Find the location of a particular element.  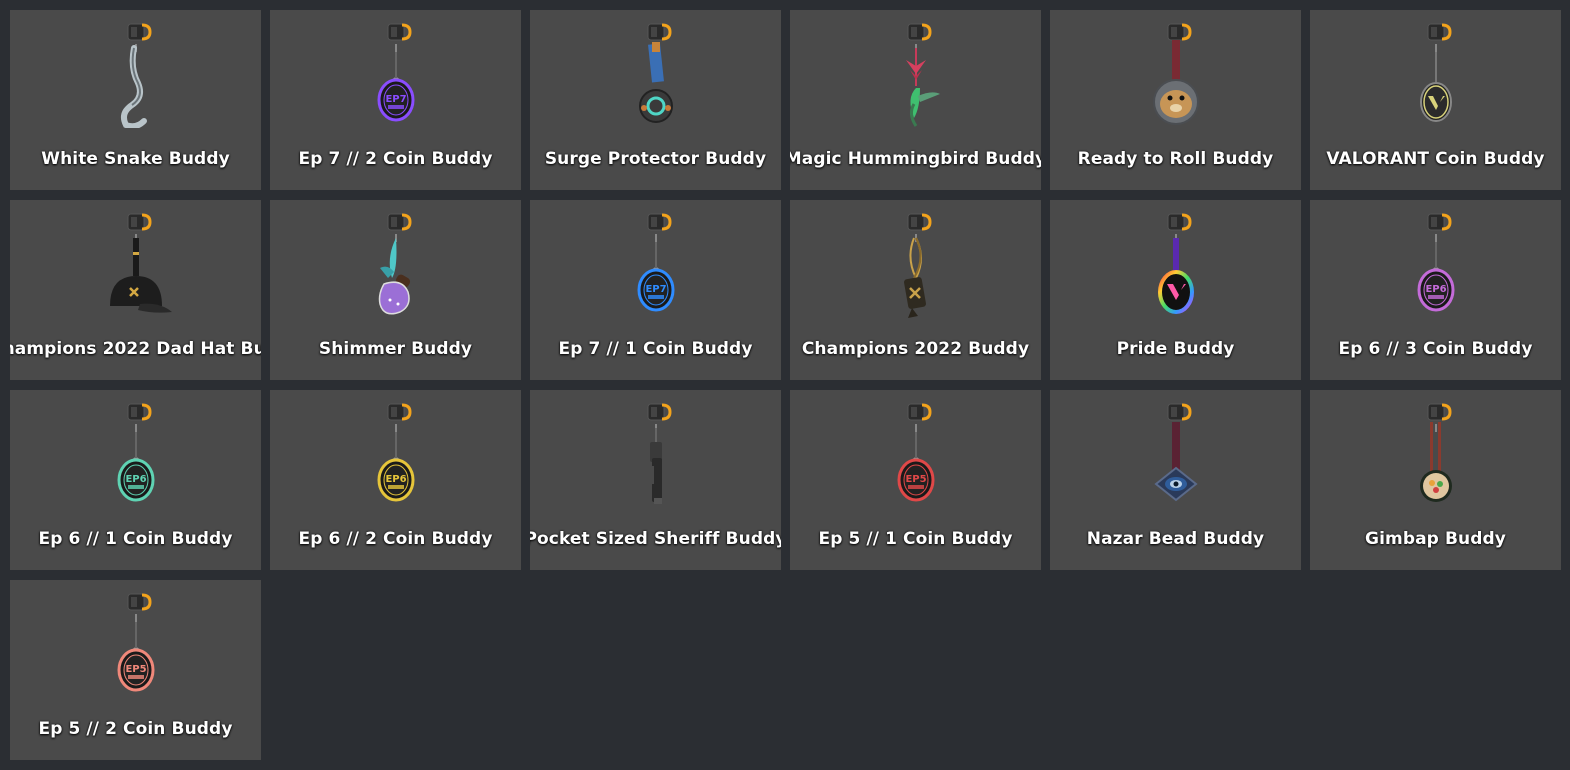

hamster-ball-icon is located at coordinates (1176, 73).